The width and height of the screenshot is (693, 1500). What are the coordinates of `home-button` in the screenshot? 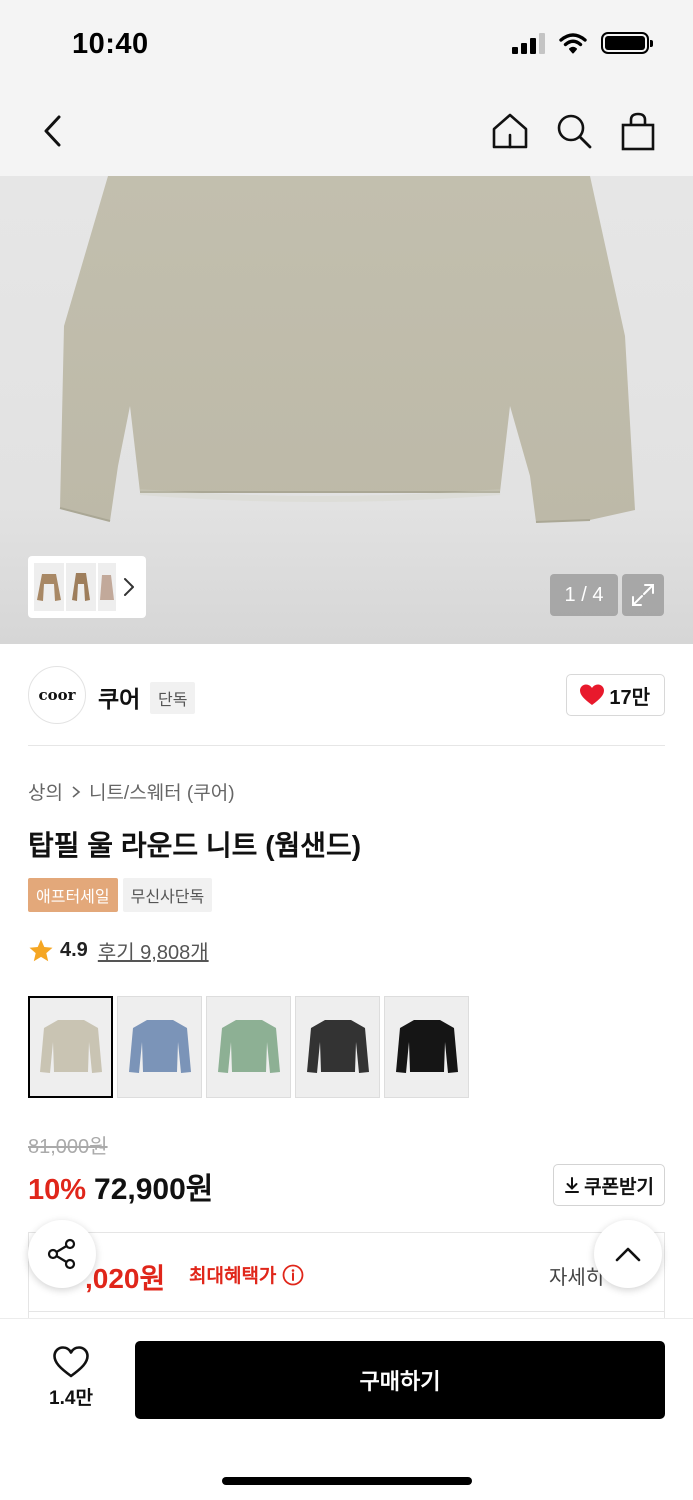 It's located at (510, 131).